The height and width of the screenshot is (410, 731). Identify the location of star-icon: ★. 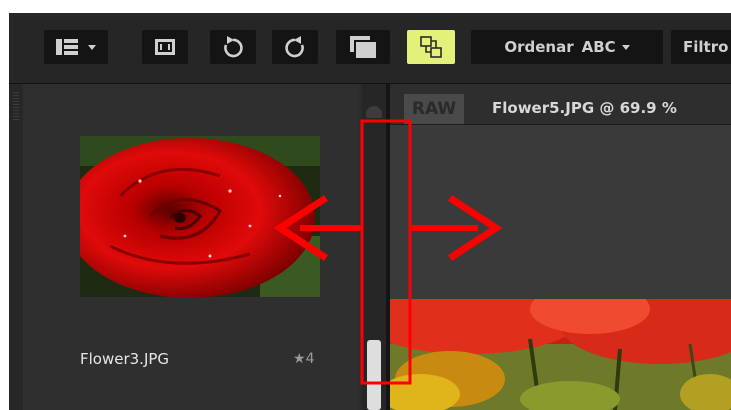
(299, 359).